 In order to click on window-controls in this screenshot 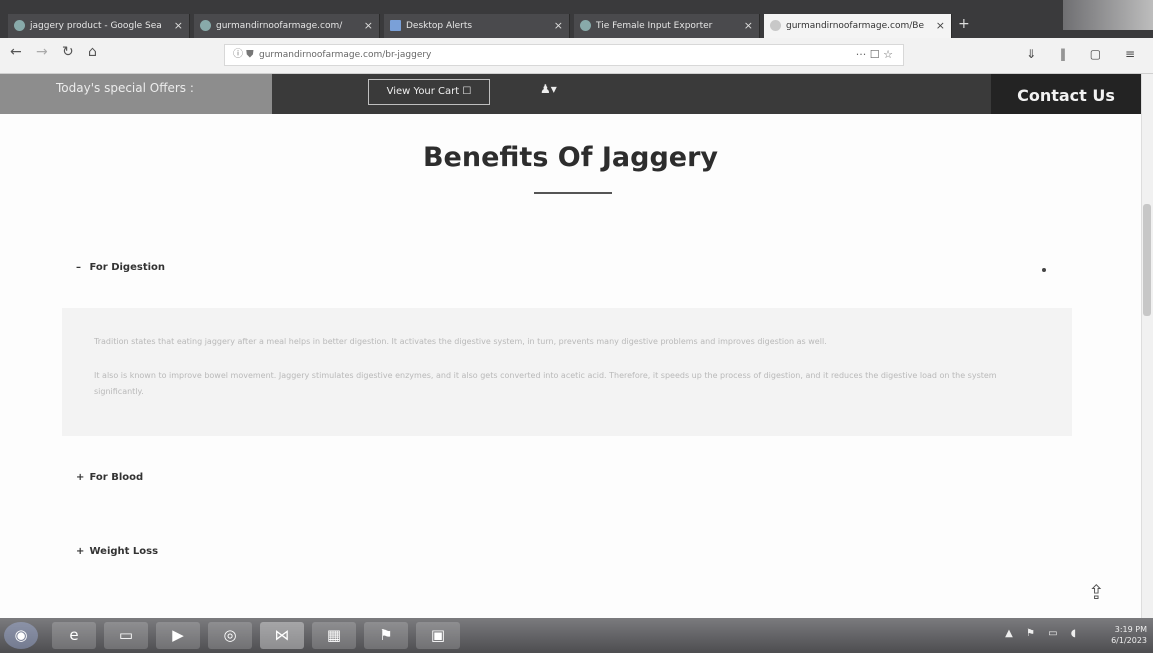, I will do `click(1108, 15)`.